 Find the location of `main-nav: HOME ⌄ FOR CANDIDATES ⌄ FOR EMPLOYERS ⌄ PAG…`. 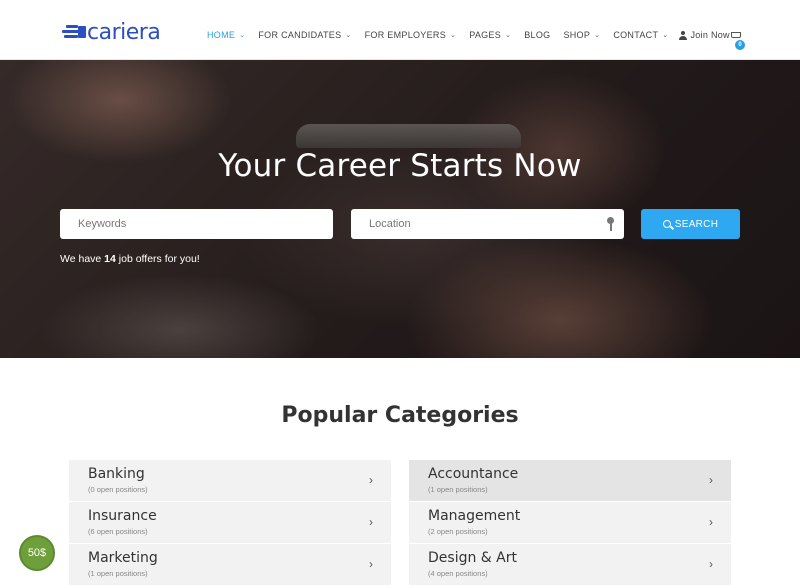

main-nav: HOME ⌄ FOR CANDIDATES ⌄ FOR EMPLOYERS ⌄ PAG… is located at coordinates (468, 35).